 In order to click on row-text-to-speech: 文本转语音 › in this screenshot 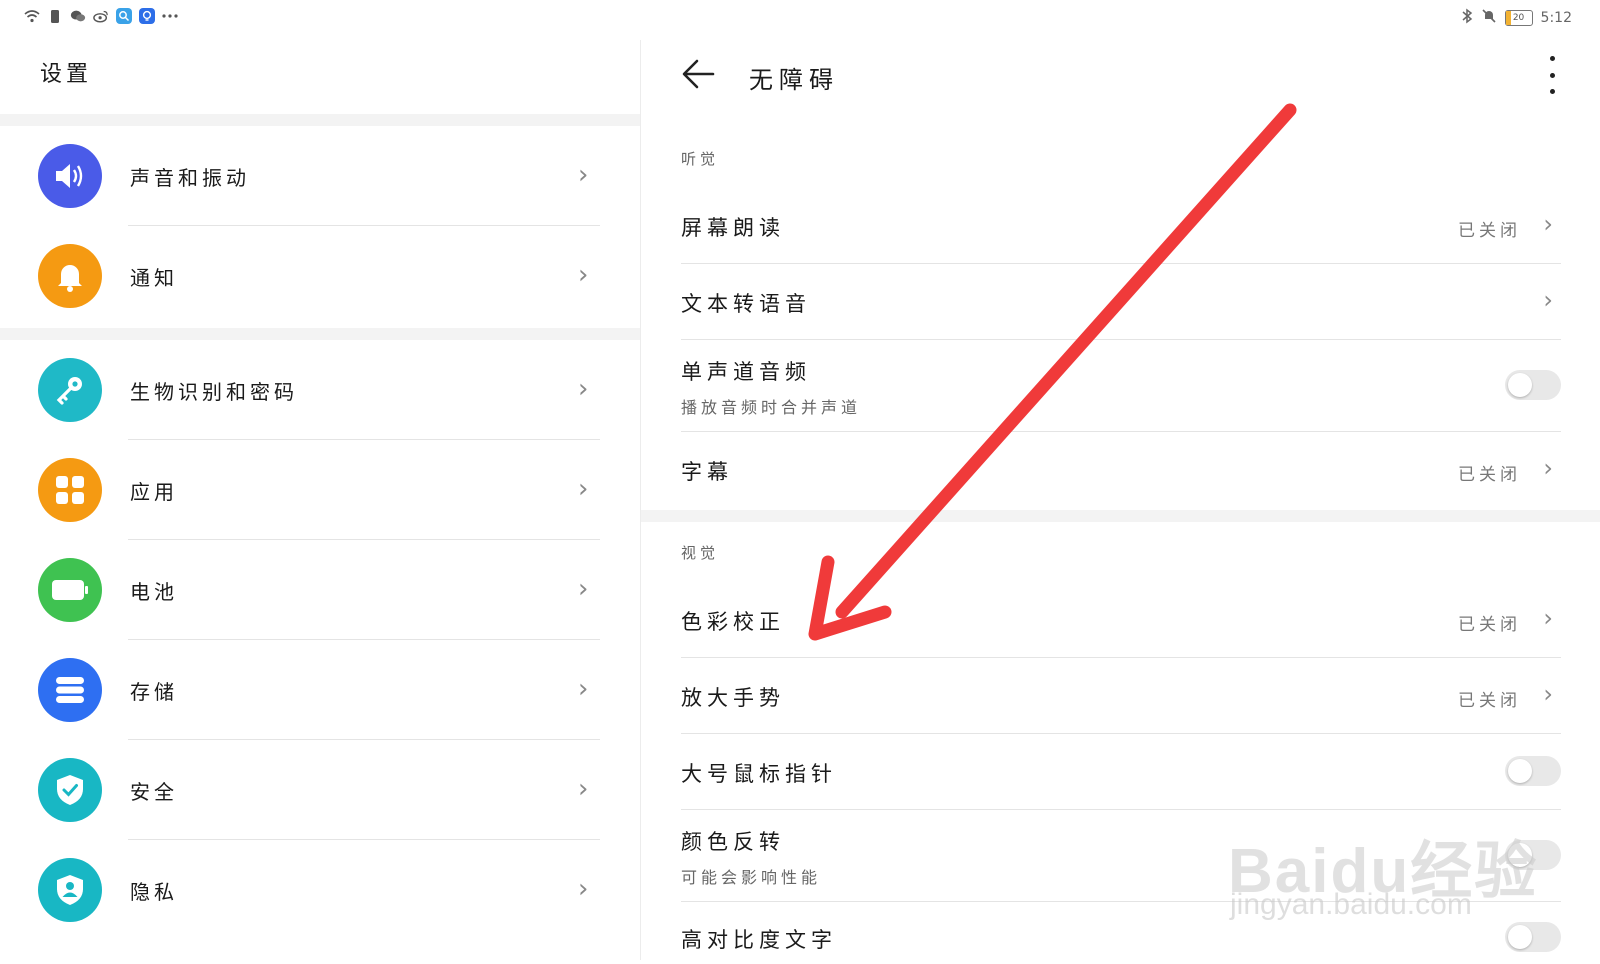, I will do `click(1121, 302)`.